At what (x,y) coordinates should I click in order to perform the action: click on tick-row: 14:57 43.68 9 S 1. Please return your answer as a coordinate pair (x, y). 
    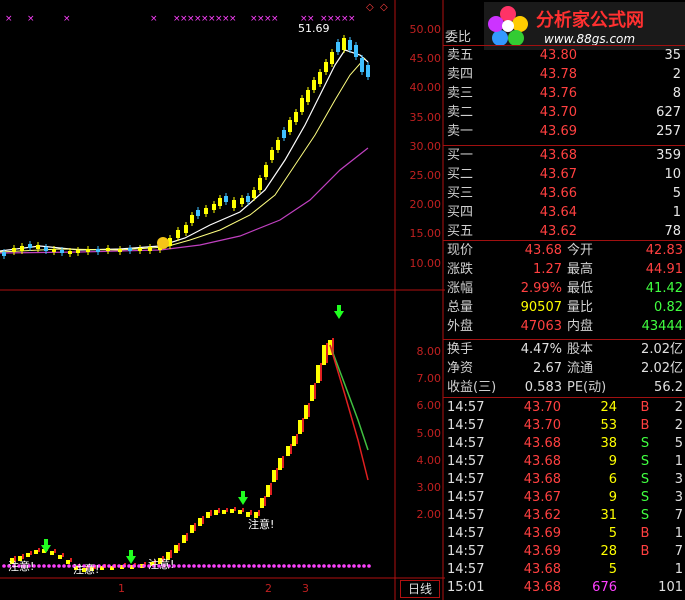
    Looking at the image, I should click on (565, 462).